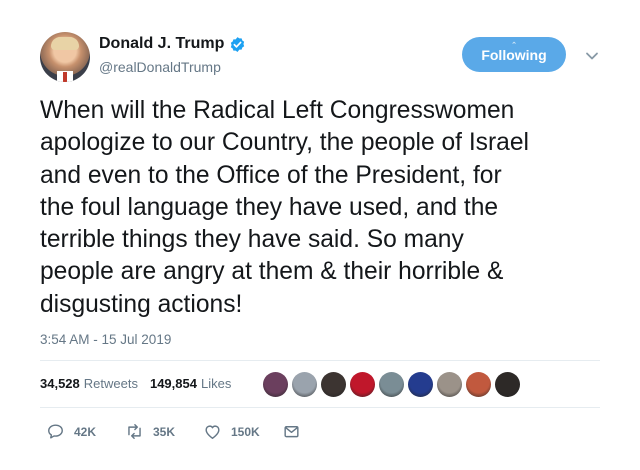 Image resolution: width=640 pixels, height=470 pixels. What do you see at coordinates (514, 54) in the screenshot?
I see `following-button: ⌃ Following` at bounding box center [514, 54].